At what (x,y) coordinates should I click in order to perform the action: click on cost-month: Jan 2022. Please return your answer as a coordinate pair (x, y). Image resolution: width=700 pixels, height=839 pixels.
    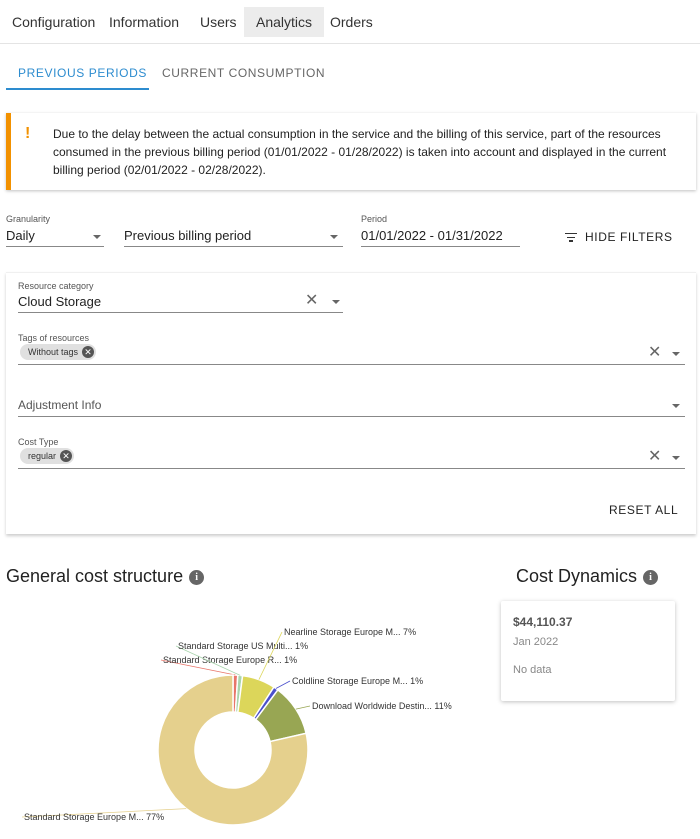
    Looking at the image, I should click on (536, 642).